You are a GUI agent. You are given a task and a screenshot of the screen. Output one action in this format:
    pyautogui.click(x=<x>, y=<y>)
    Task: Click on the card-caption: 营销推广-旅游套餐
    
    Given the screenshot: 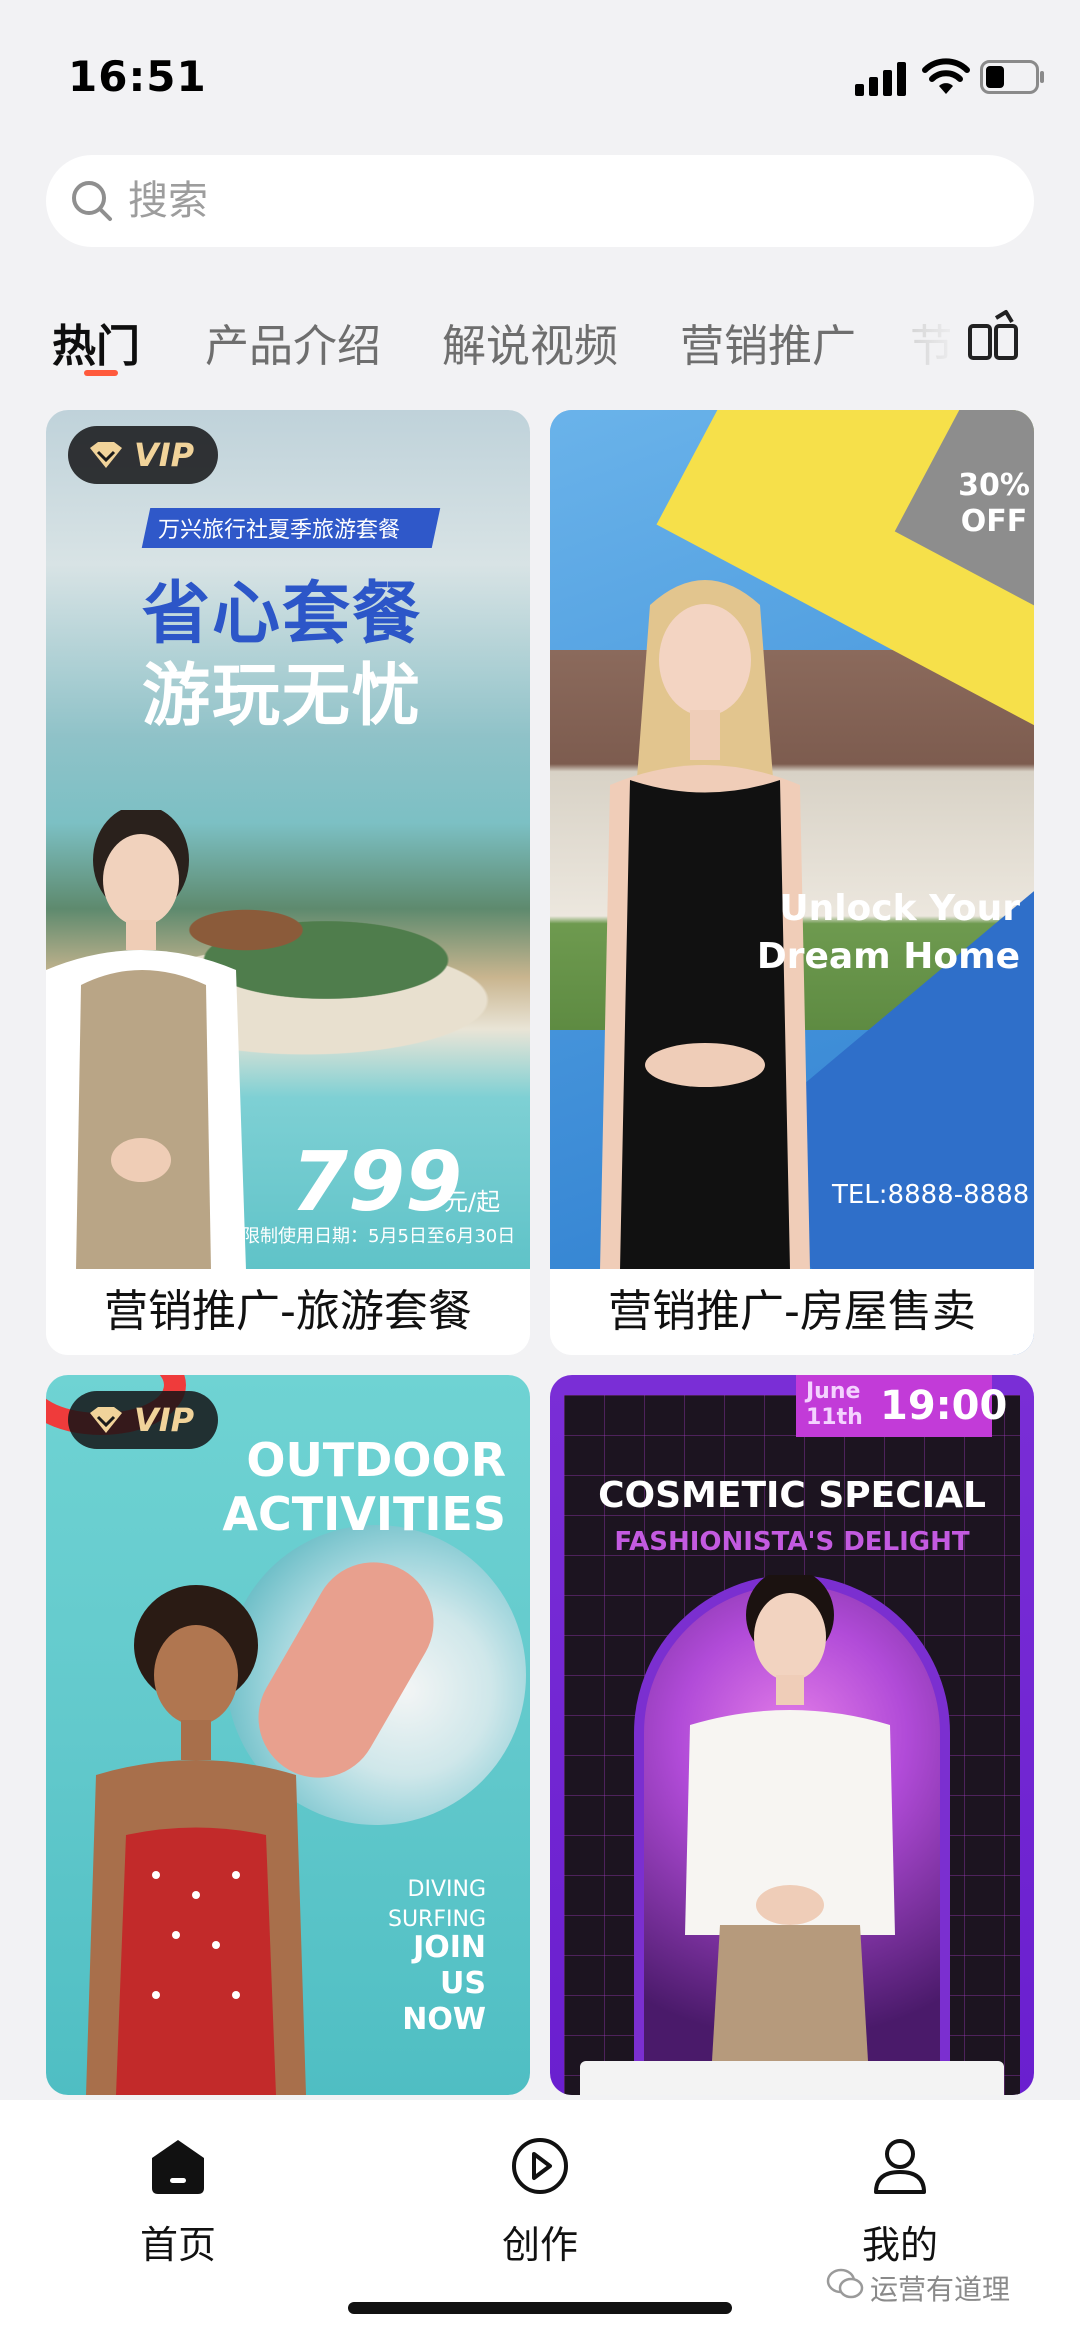 What is the action you would take?
    pyautogui.click(x=288, y=1312)
    